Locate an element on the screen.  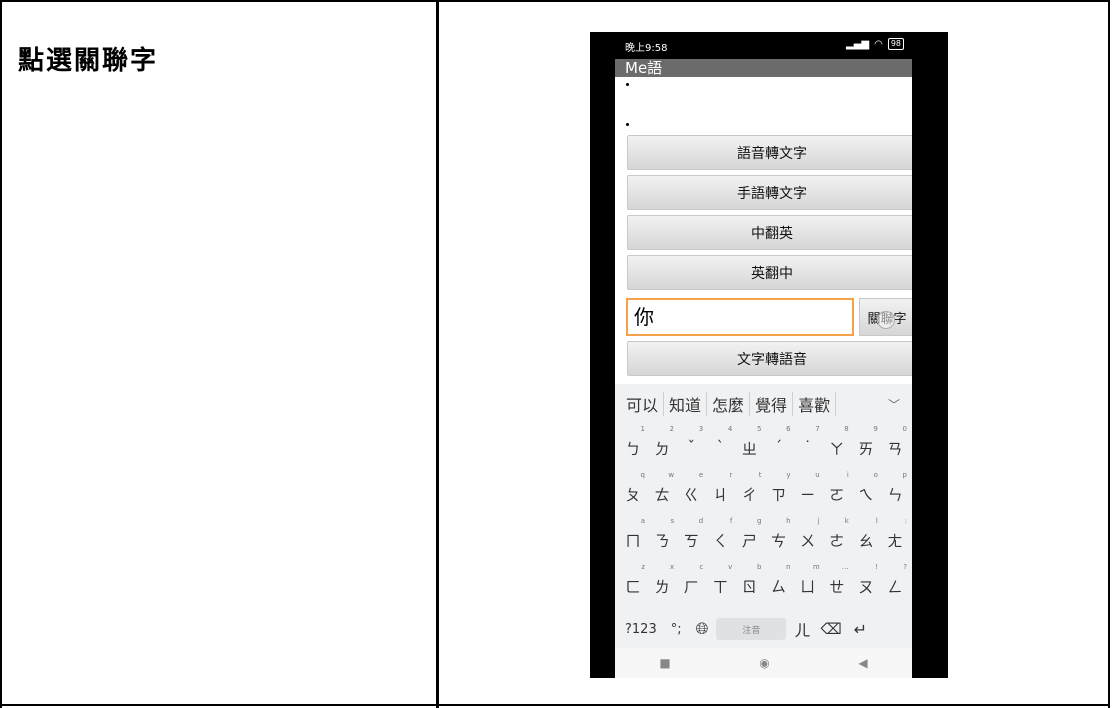
home-icon: ◉ is located at coordinates (764, 663).